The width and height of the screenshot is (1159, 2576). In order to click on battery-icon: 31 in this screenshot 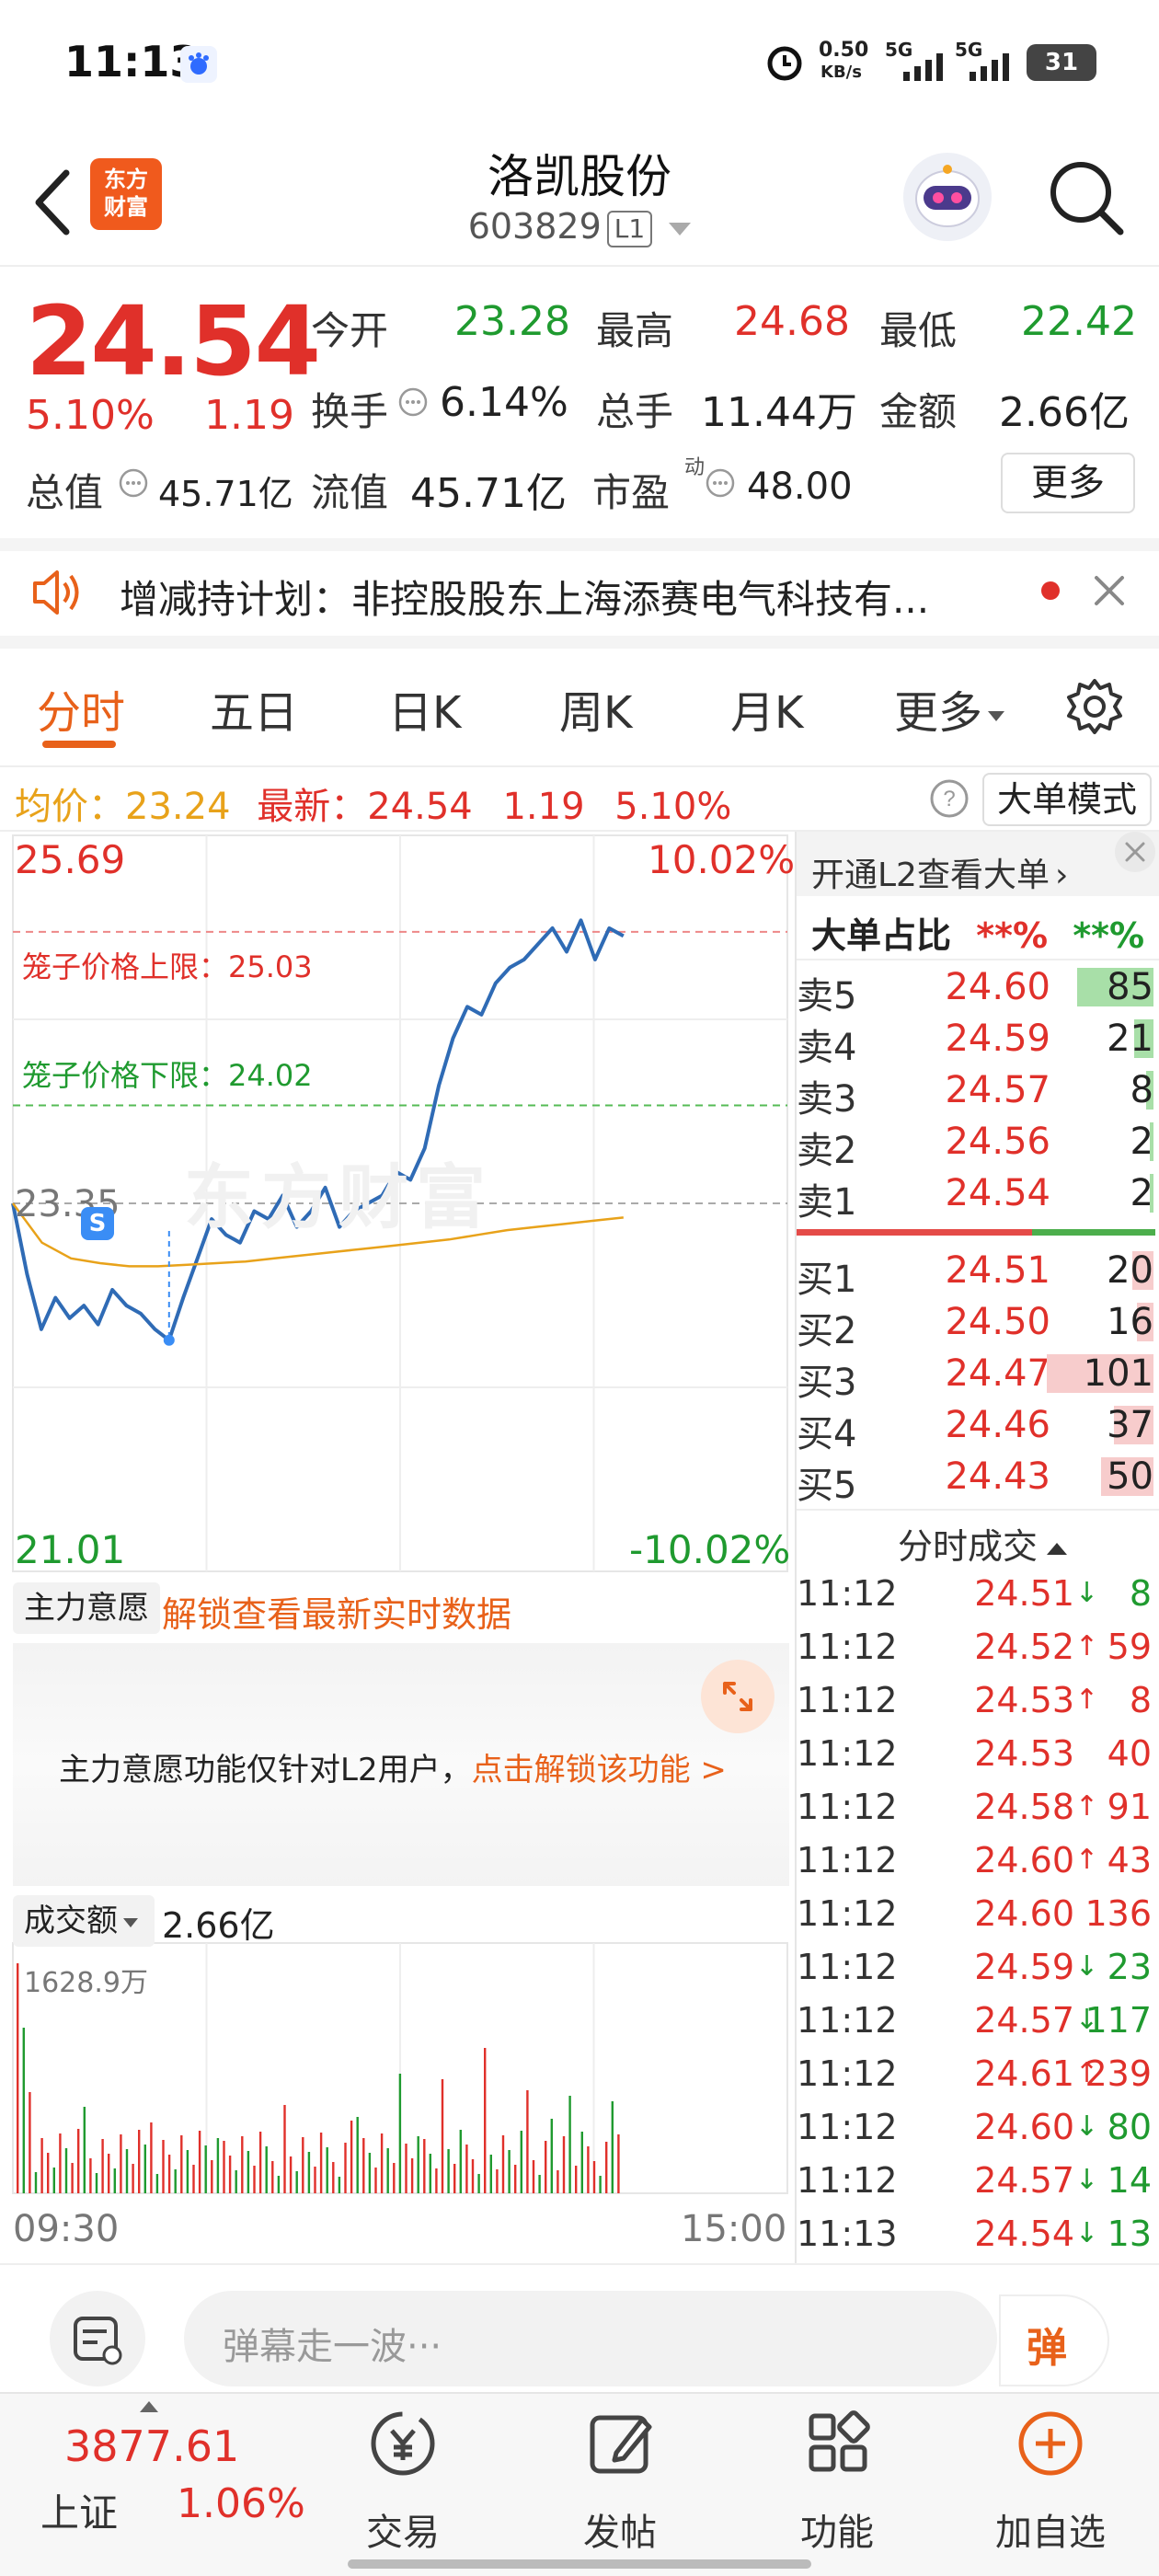, I will do `click(1061, 62)`.